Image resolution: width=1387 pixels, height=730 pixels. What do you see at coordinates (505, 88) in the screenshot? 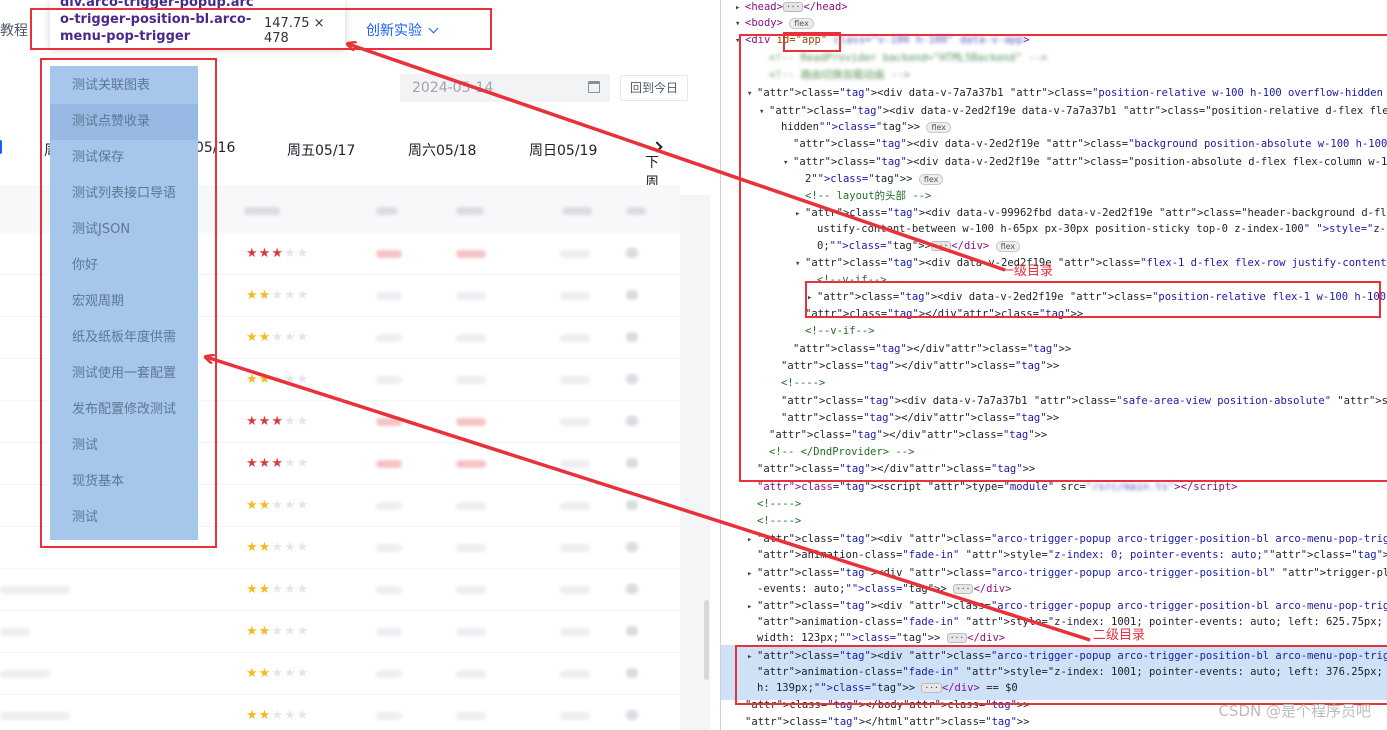
I see `date-picker: 2024-05-14` at bounding box center [505, 88].